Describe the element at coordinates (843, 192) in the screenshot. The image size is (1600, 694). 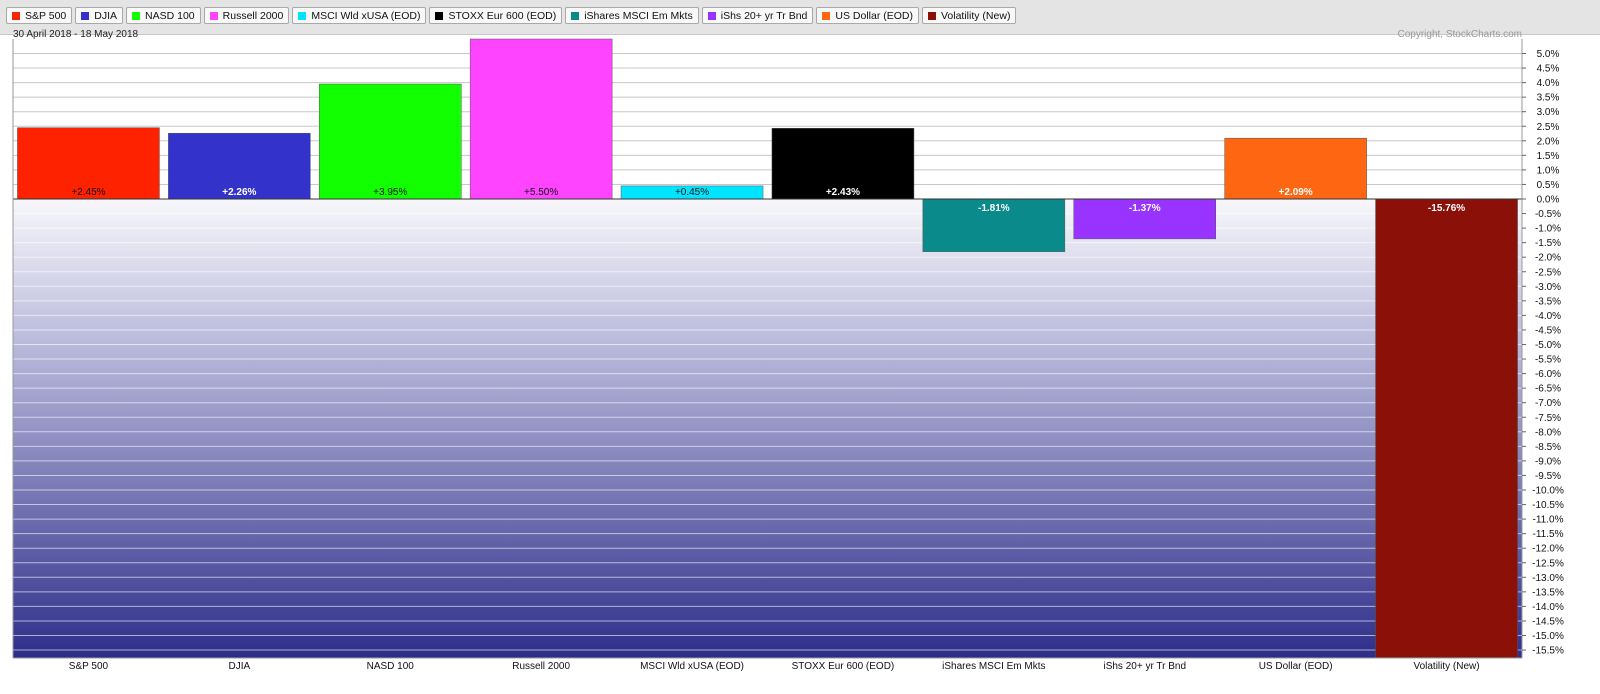
I see `data-label: +2.43%` at that location.